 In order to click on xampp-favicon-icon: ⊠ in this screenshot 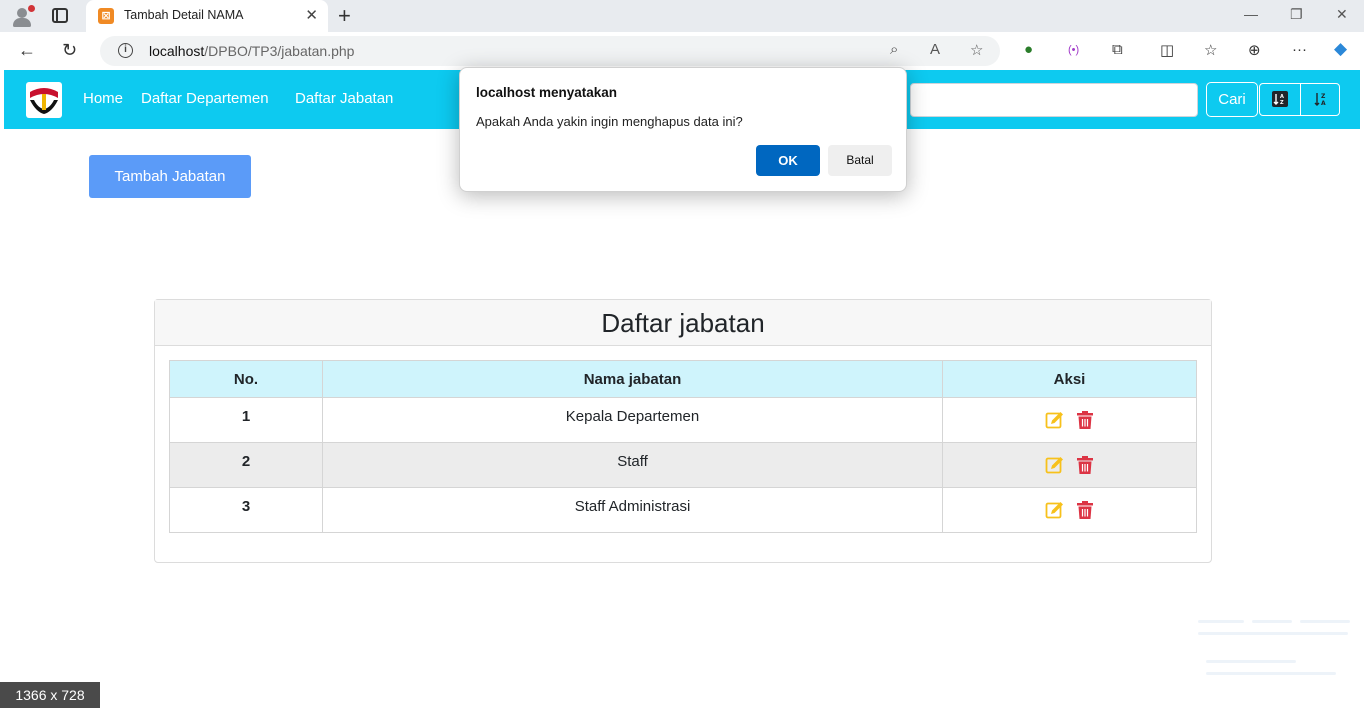, I will do `click(106, 16)`.